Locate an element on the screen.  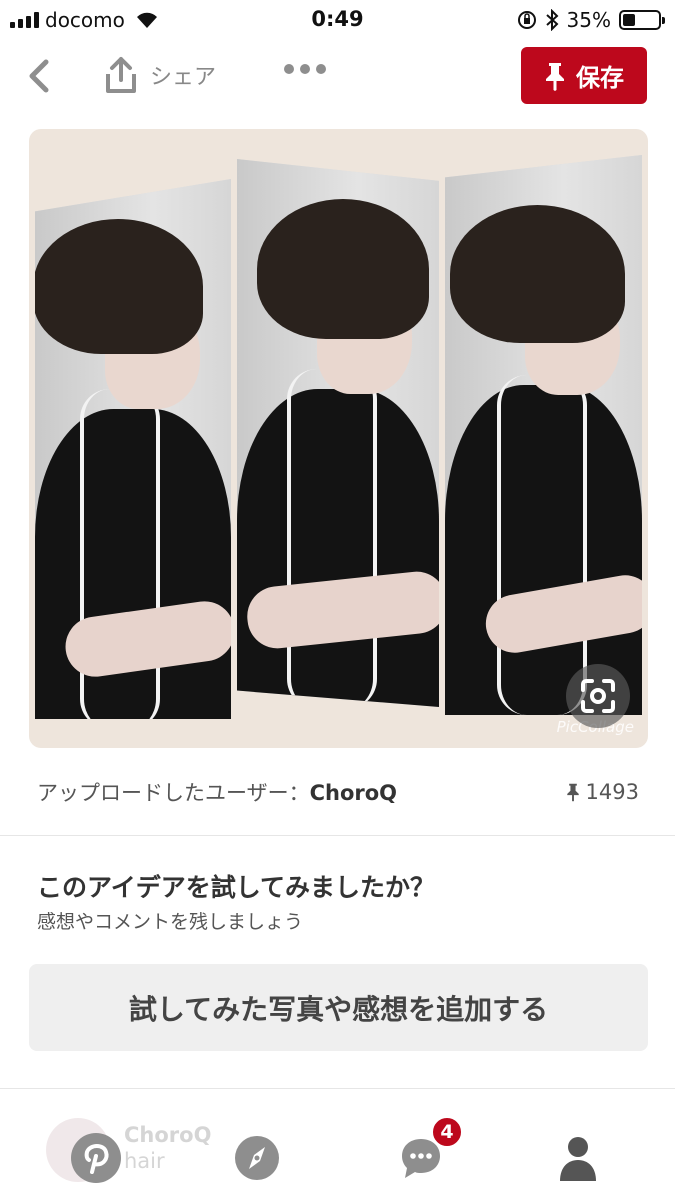
back-button is located at coordinates (41, 76).